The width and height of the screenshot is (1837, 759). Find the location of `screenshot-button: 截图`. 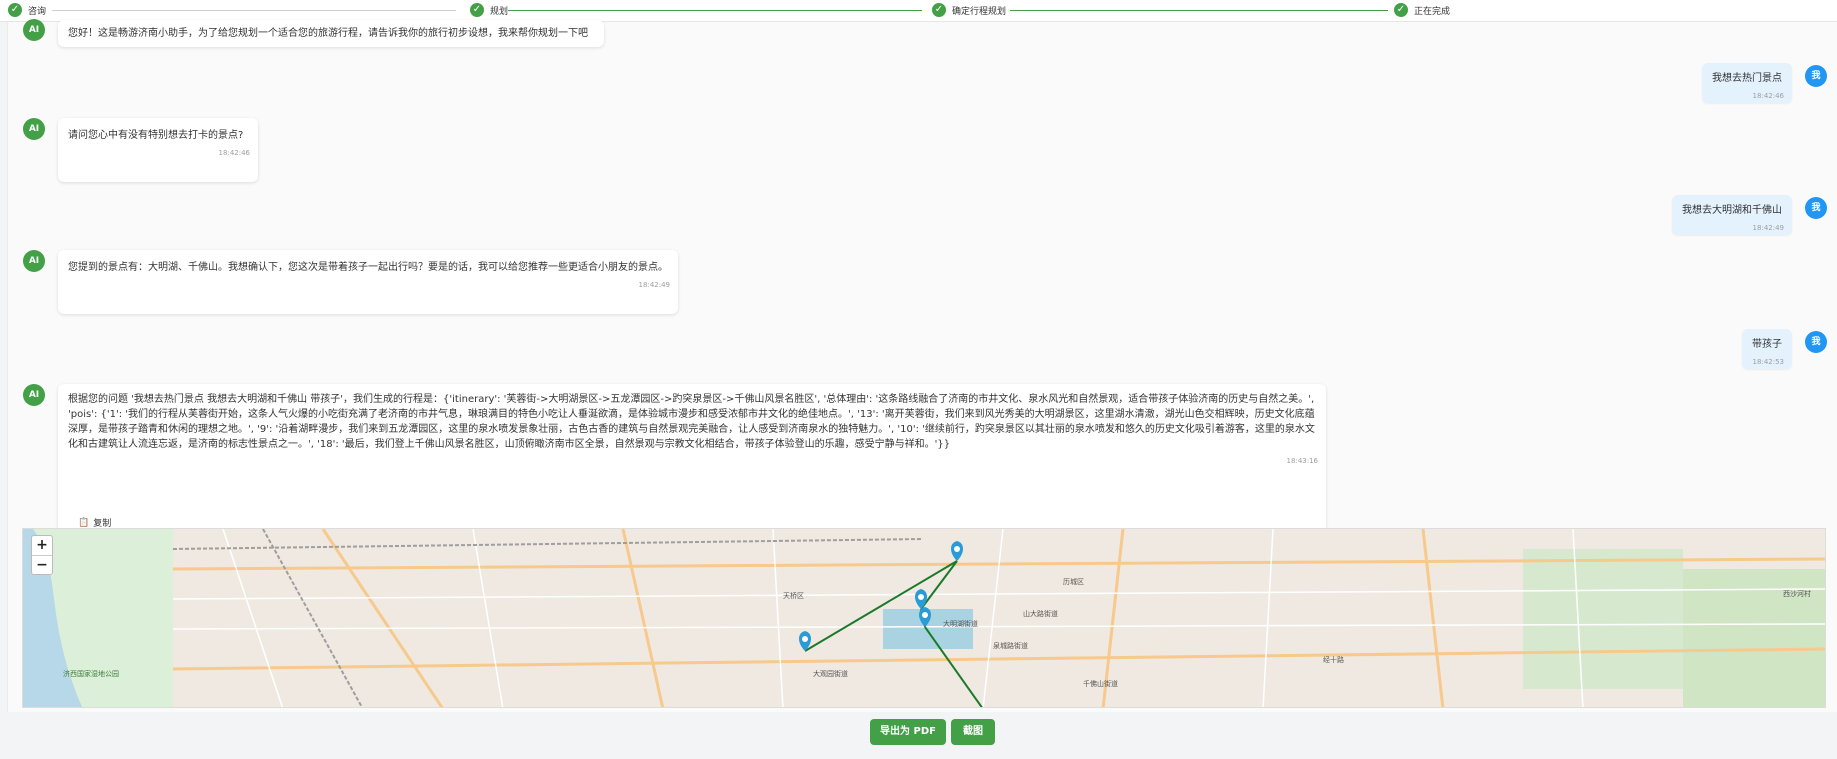

screenshot-button: 截图 is located at coordinates (973, 732).